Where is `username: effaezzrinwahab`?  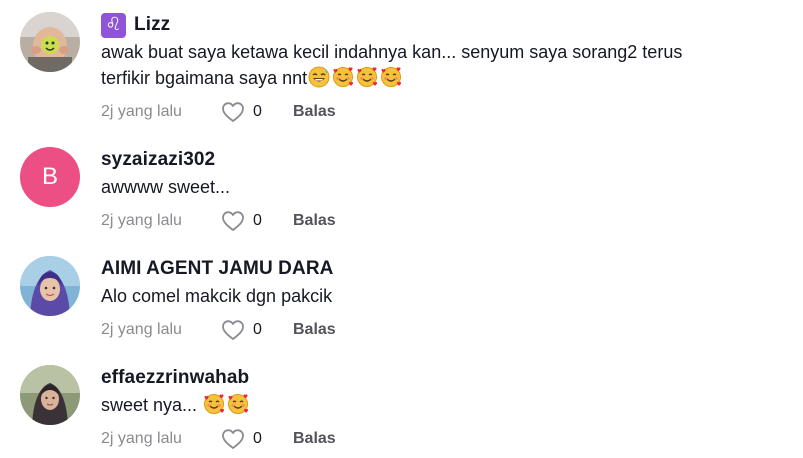 username: effaezzrinwahab is located at coordinates (175, 378).